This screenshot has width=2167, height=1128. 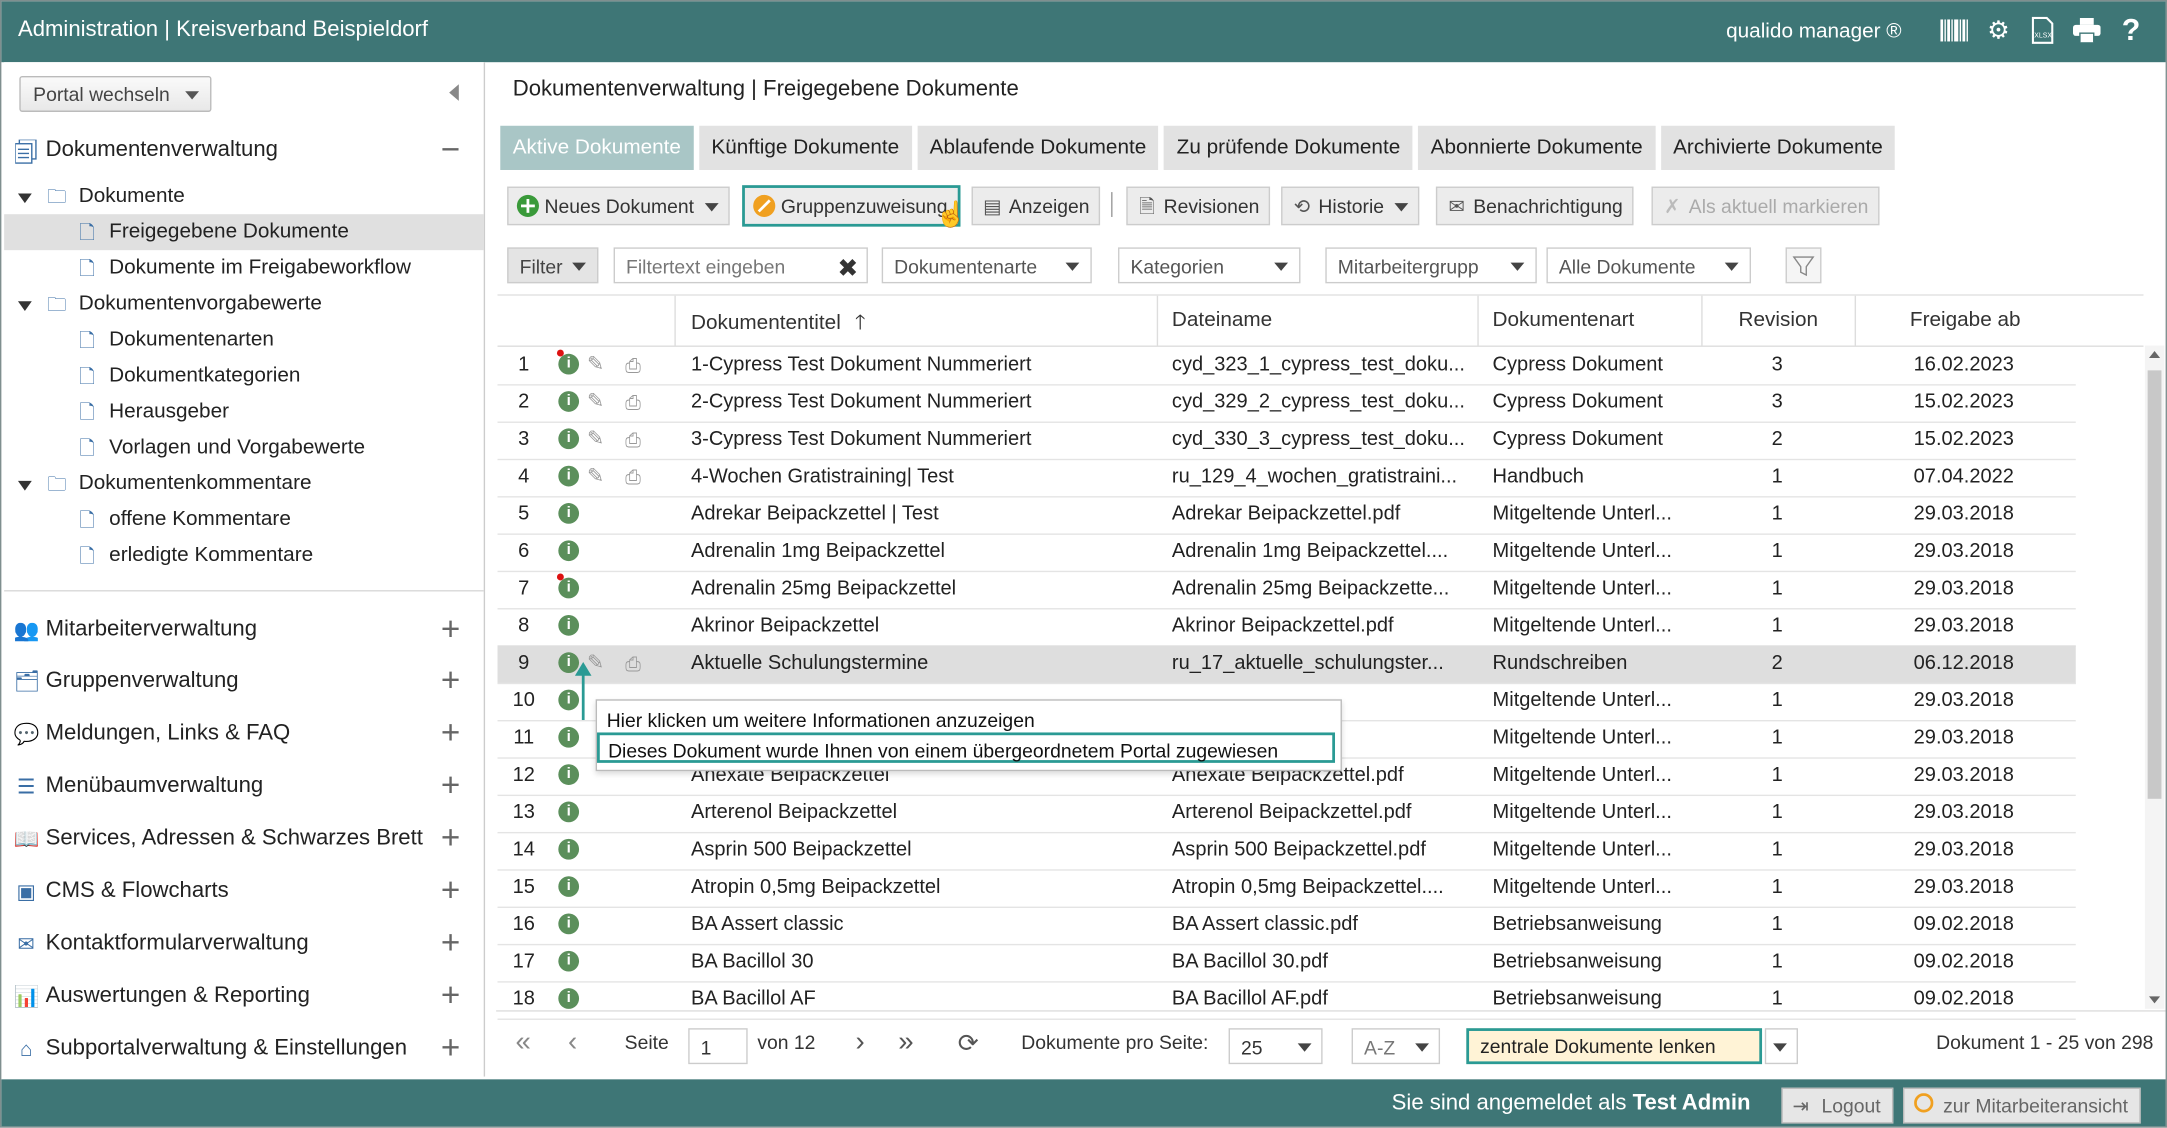 I want to click on document-type-select: Dokumentenarte, so click(x=986, y=265).